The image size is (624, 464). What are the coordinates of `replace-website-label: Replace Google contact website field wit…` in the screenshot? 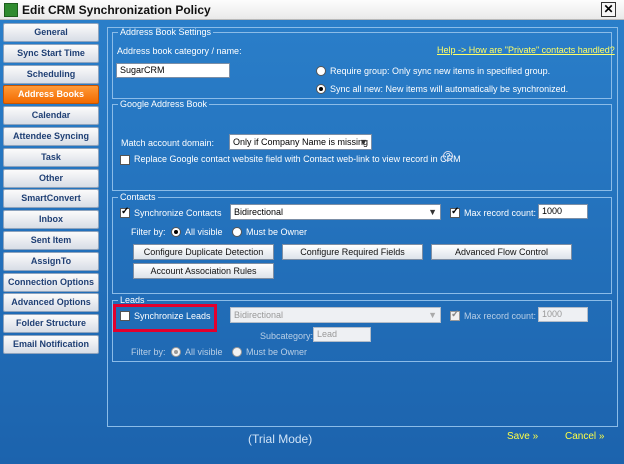 It's located at (297, 159).